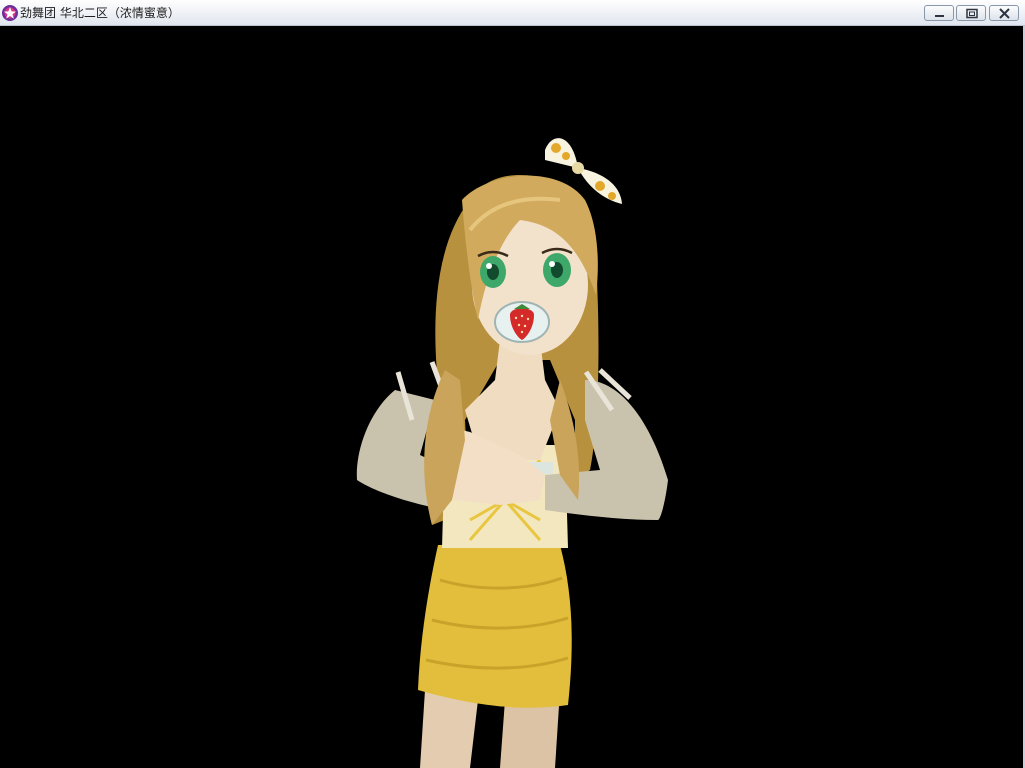 This screenshot has height=768, width=1025. I want to click on title-bar: 劲舞团 华北二区（浓情蜜意）, so click(512, 13).